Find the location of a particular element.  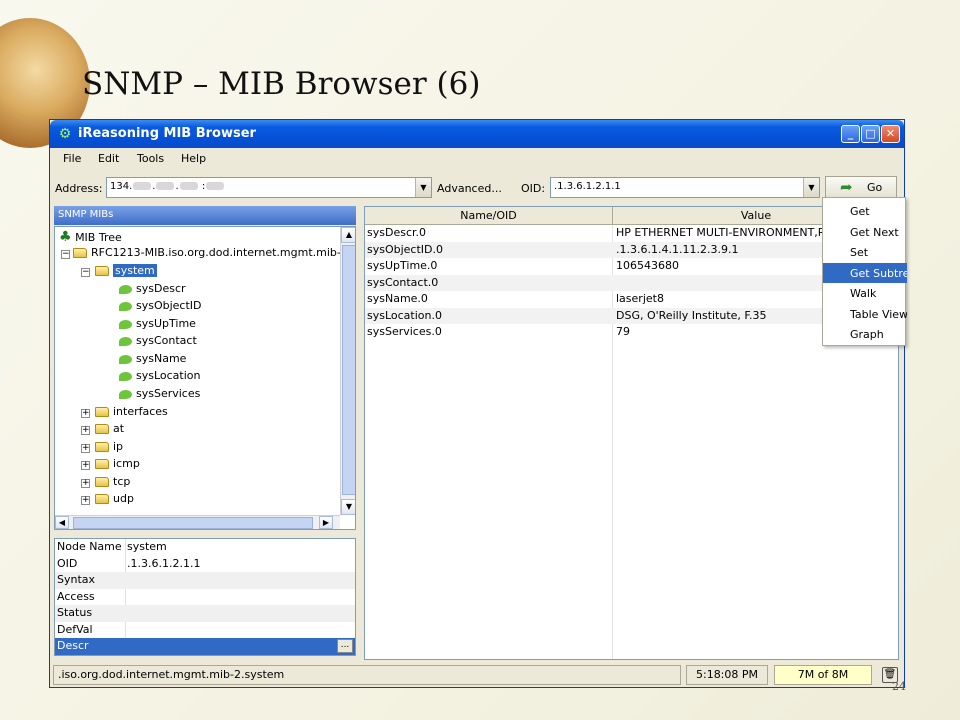

address-value: 134... : is located at coordinates (167, 186).